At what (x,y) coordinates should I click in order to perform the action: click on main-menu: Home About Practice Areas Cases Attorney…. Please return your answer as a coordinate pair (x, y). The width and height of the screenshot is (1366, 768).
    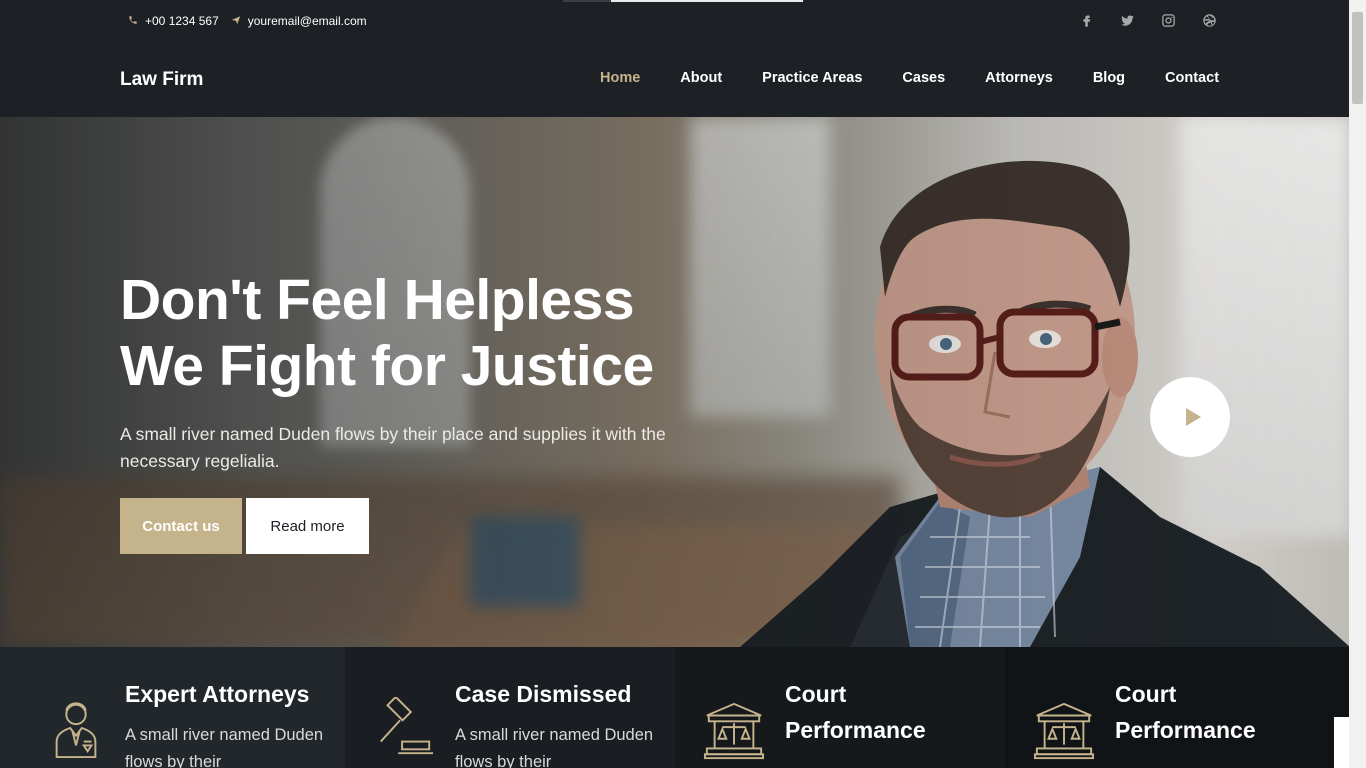
    Looking at the image, I should click on (909, 78).